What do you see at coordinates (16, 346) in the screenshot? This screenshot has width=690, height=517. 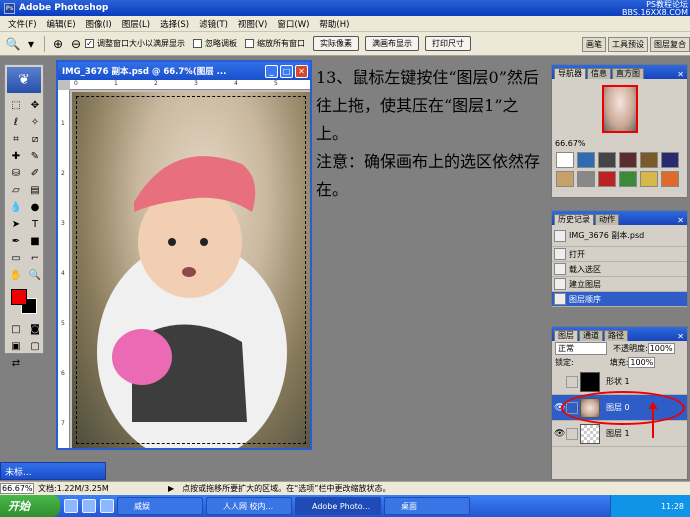 I see `screen-mode-icon: ▣` at bounding box center [16, 346].